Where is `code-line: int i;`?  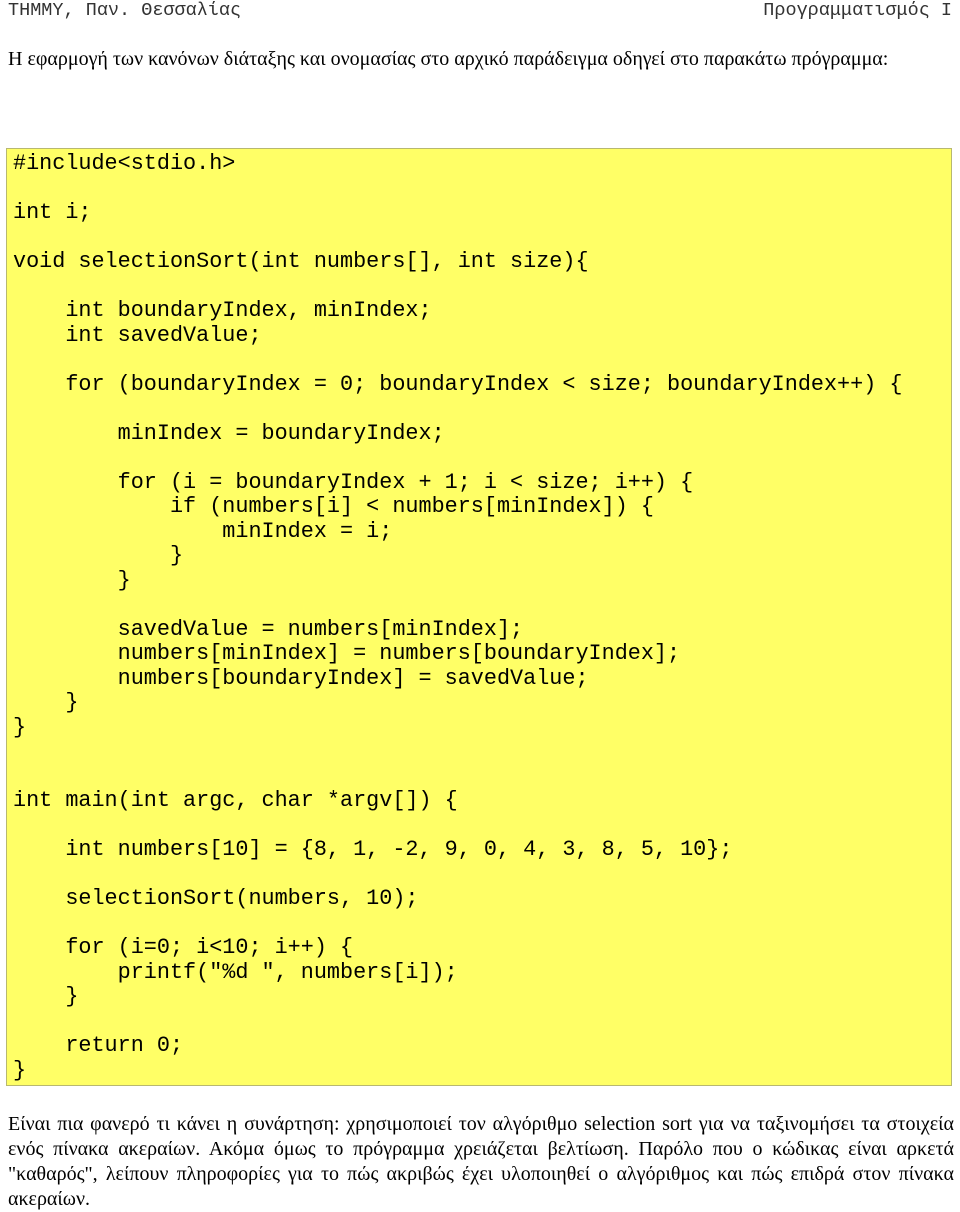
code-line: int i; is located at coordinates (52, 212).